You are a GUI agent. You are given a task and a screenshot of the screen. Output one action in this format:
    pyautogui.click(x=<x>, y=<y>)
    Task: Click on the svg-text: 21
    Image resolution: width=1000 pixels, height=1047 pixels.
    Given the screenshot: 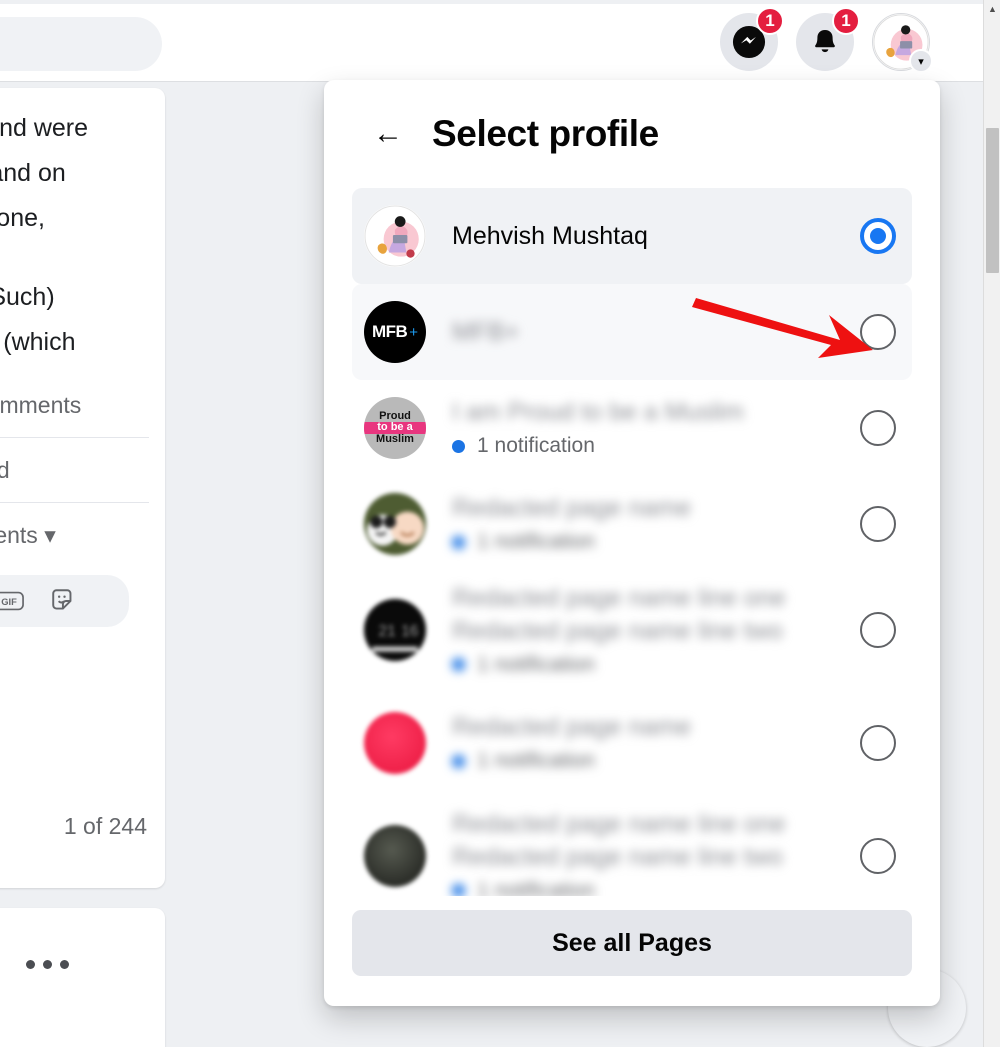 What is the action you would take?
    pyautogui.click(x=386, y=631)
    